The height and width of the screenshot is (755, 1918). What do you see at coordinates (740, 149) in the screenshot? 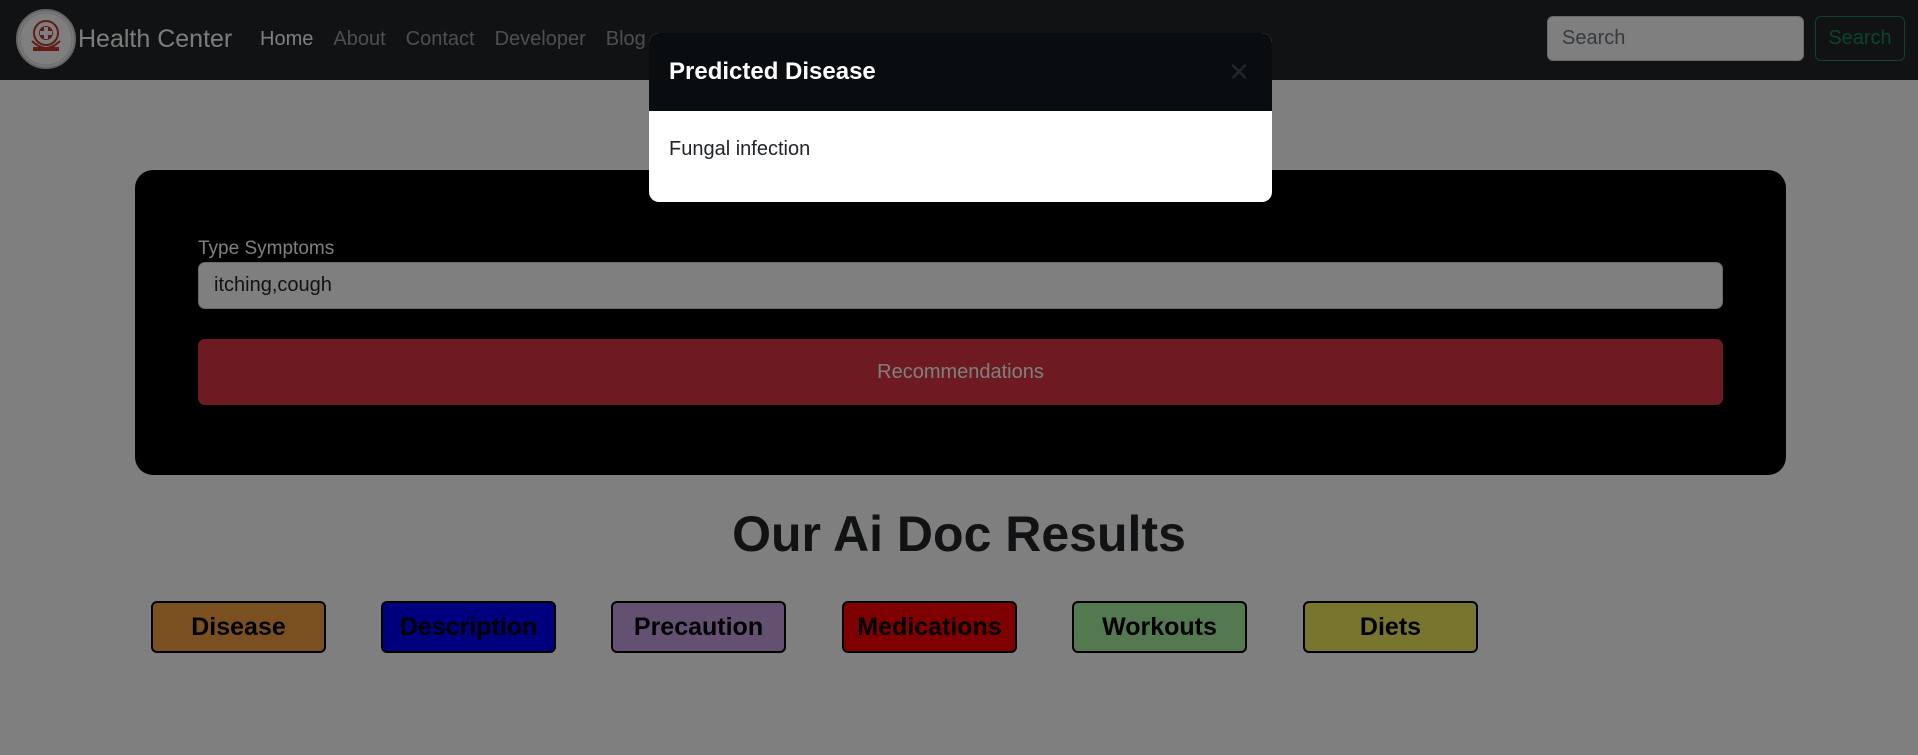
I see `predicted-disease-text: Fungal infection` at bounding box center [740, 149].